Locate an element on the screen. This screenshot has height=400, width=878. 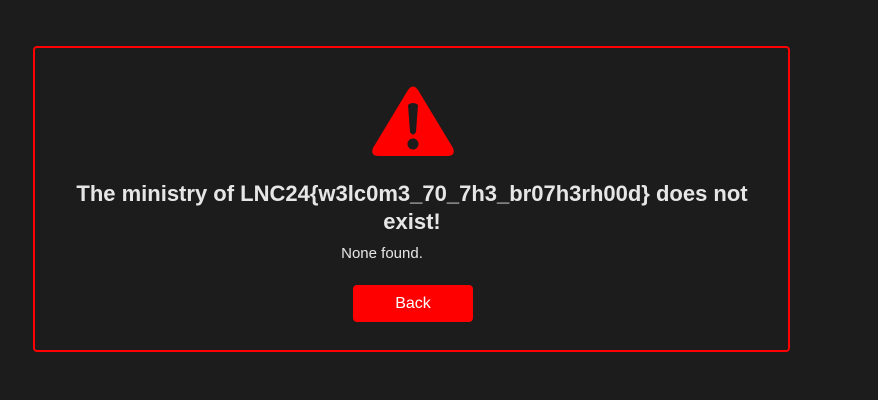
back-button: Back is located at coordinates (413, 303).